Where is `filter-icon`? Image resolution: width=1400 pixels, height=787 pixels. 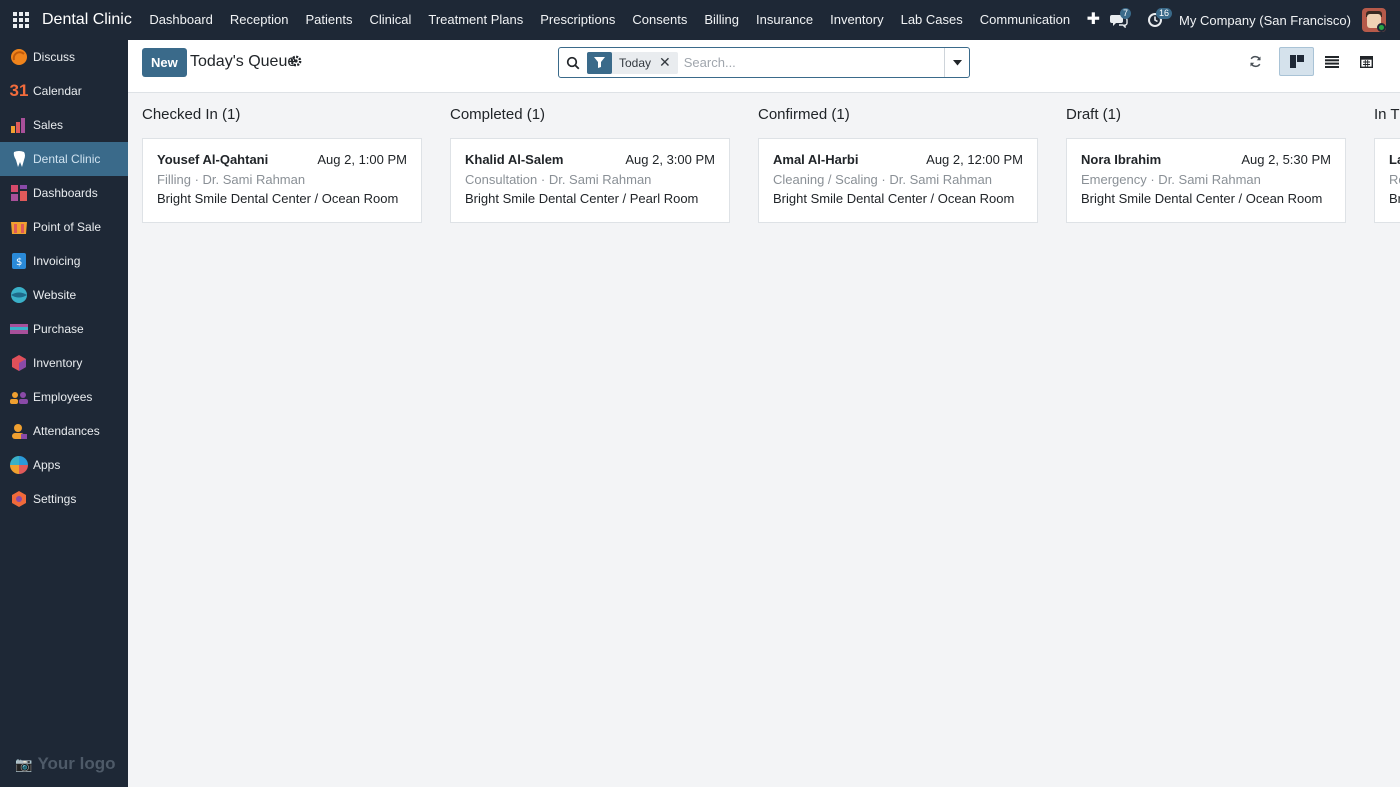
filter-icon is located at coordinates (599, 62).